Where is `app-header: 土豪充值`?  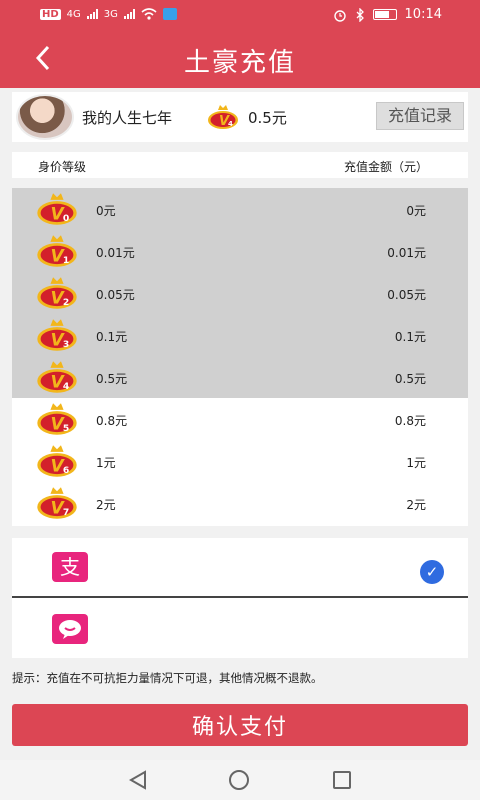 app-header: 土豪充值 is located at coordinates (240, 59).